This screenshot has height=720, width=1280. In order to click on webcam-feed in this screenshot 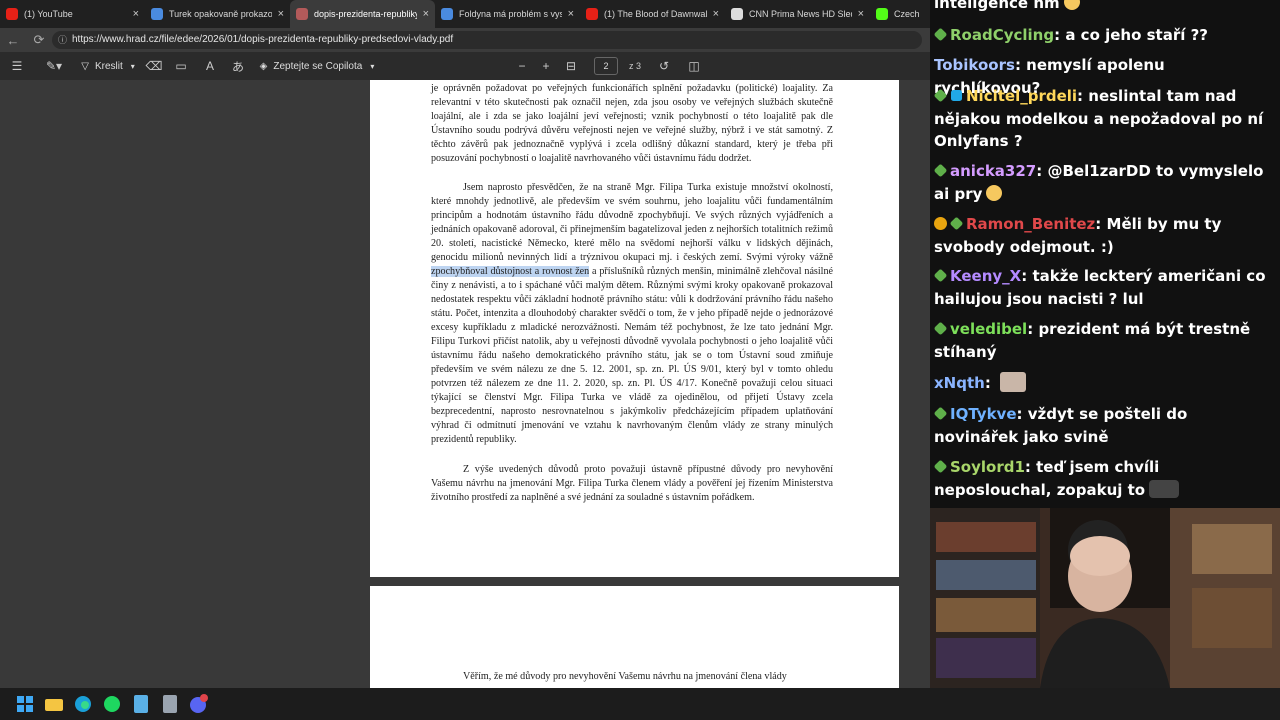, I will do `click(1105, 598)`.